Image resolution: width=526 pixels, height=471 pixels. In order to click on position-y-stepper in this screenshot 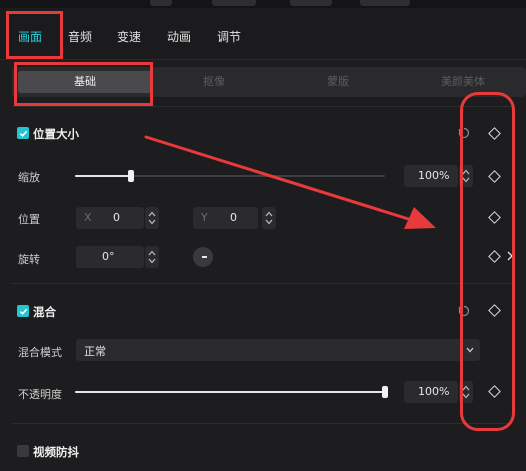, I will do `click(269, 218)`.